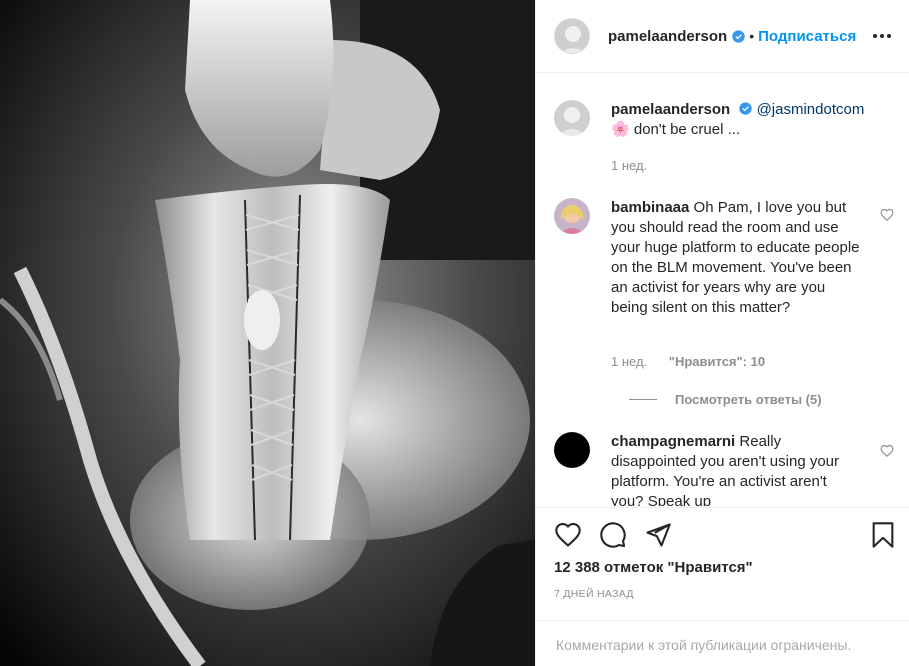 The width and height of the screenshot is (909, 666). Describe the element at coordinates (572, 36) in the screenshot. I see `author-avatar` at that location.